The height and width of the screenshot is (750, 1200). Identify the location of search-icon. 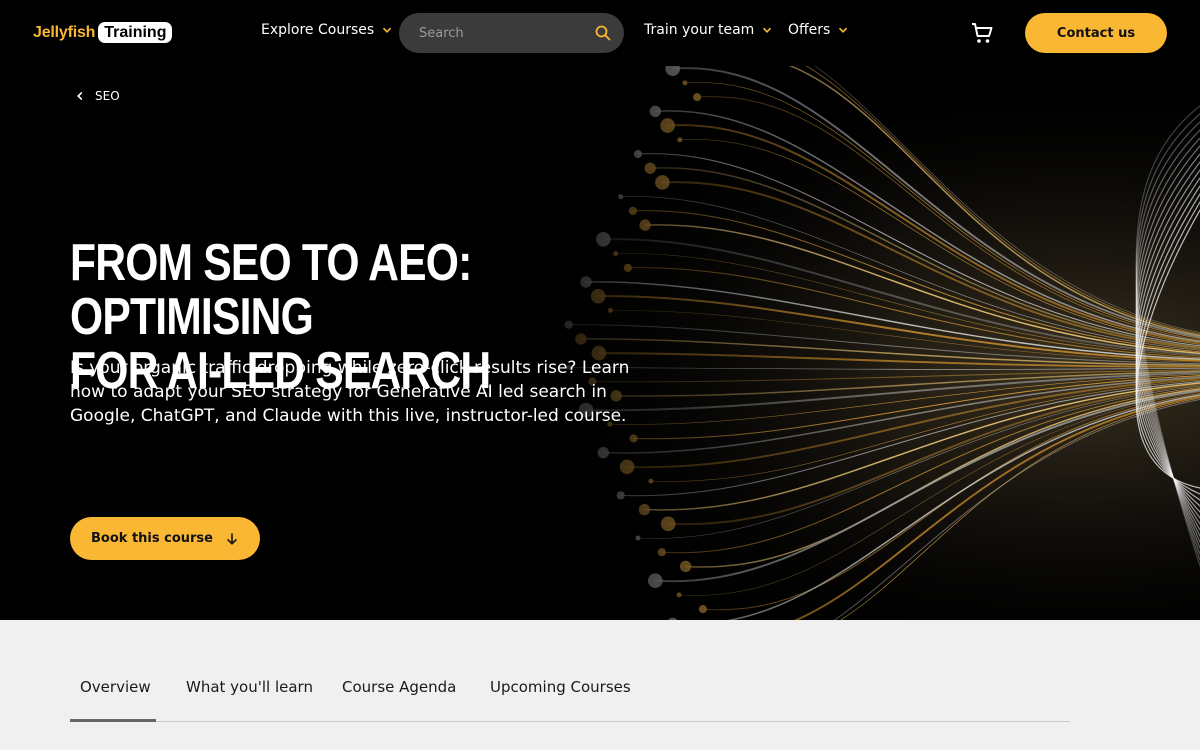
(603, 33).